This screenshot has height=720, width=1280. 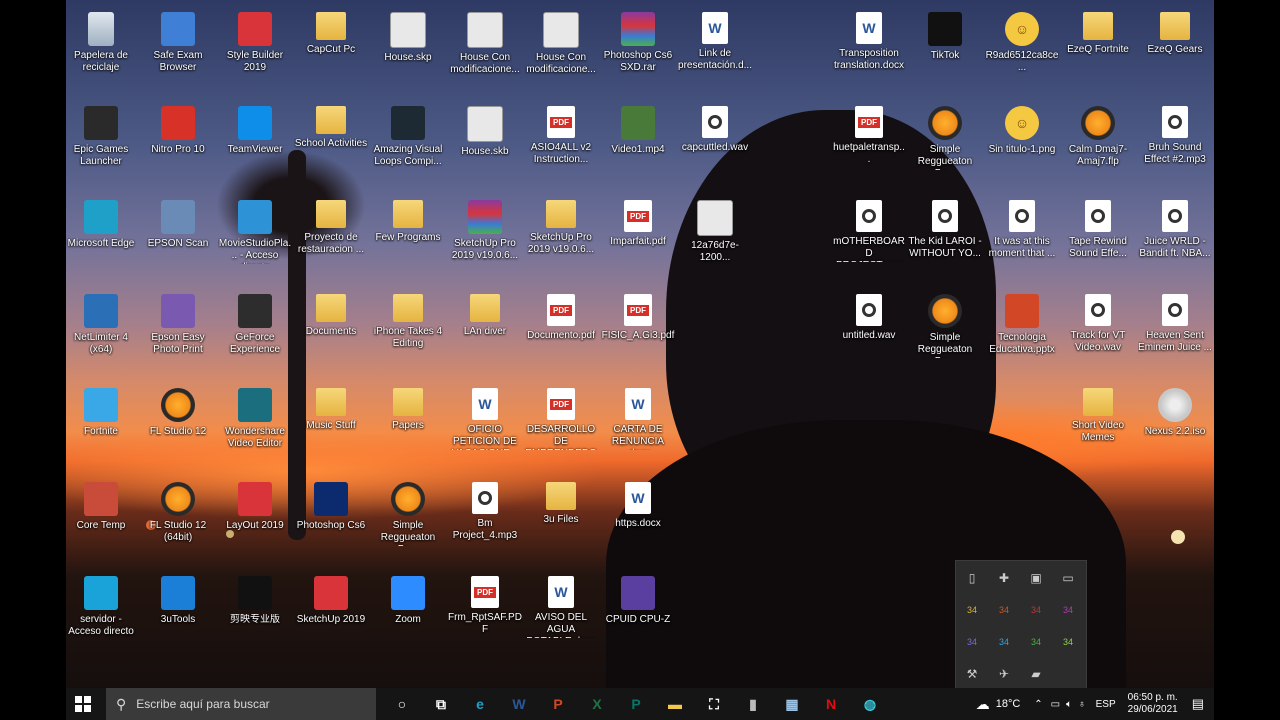 I want to click on netflix-icon: N, so click(x=831, y=704).